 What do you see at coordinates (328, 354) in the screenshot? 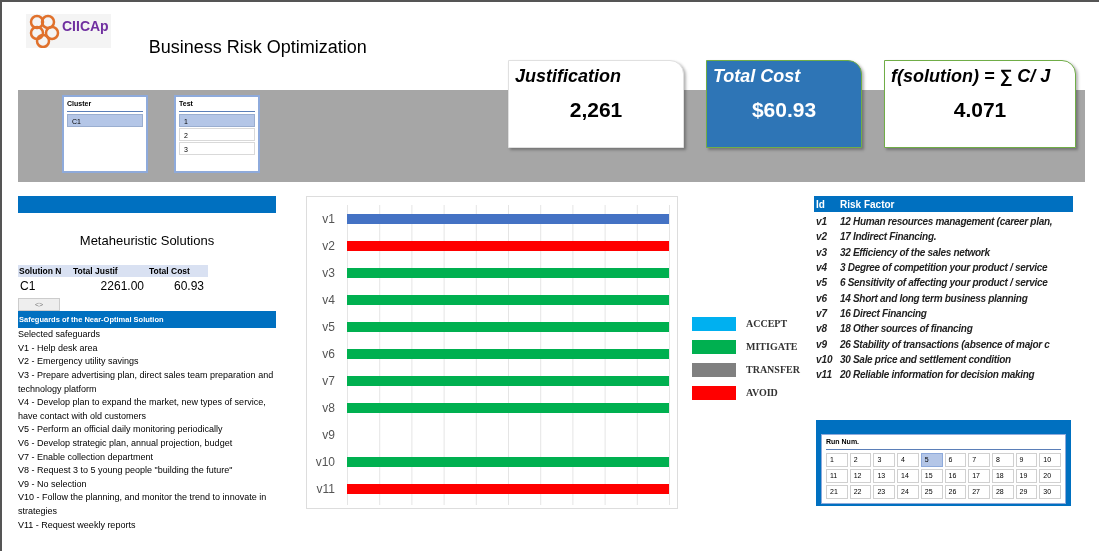
I see `bar-label: v6` at bounding box center [328, 354].